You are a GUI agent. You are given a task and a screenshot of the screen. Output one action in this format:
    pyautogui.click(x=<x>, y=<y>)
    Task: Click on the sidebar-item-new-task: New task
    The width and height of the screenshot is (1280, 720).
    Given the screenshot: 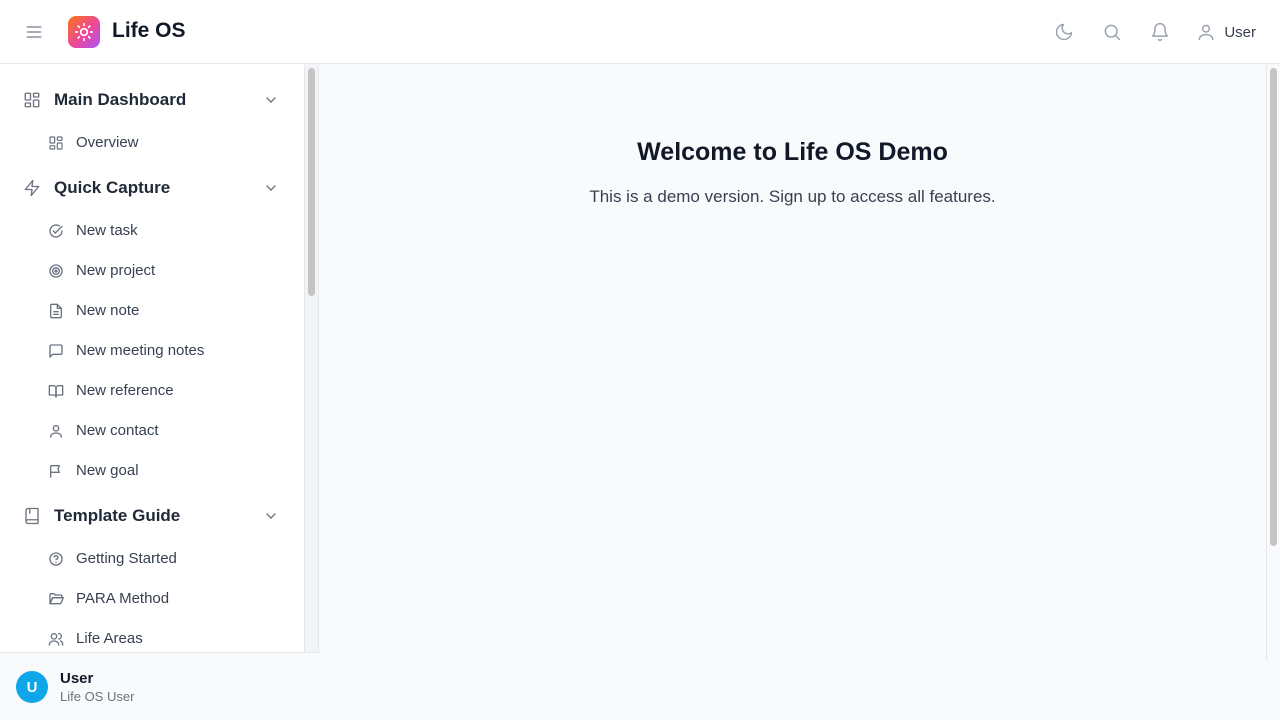 What is the action you would take?
    pyautogui.click(x=152, y=230)
    